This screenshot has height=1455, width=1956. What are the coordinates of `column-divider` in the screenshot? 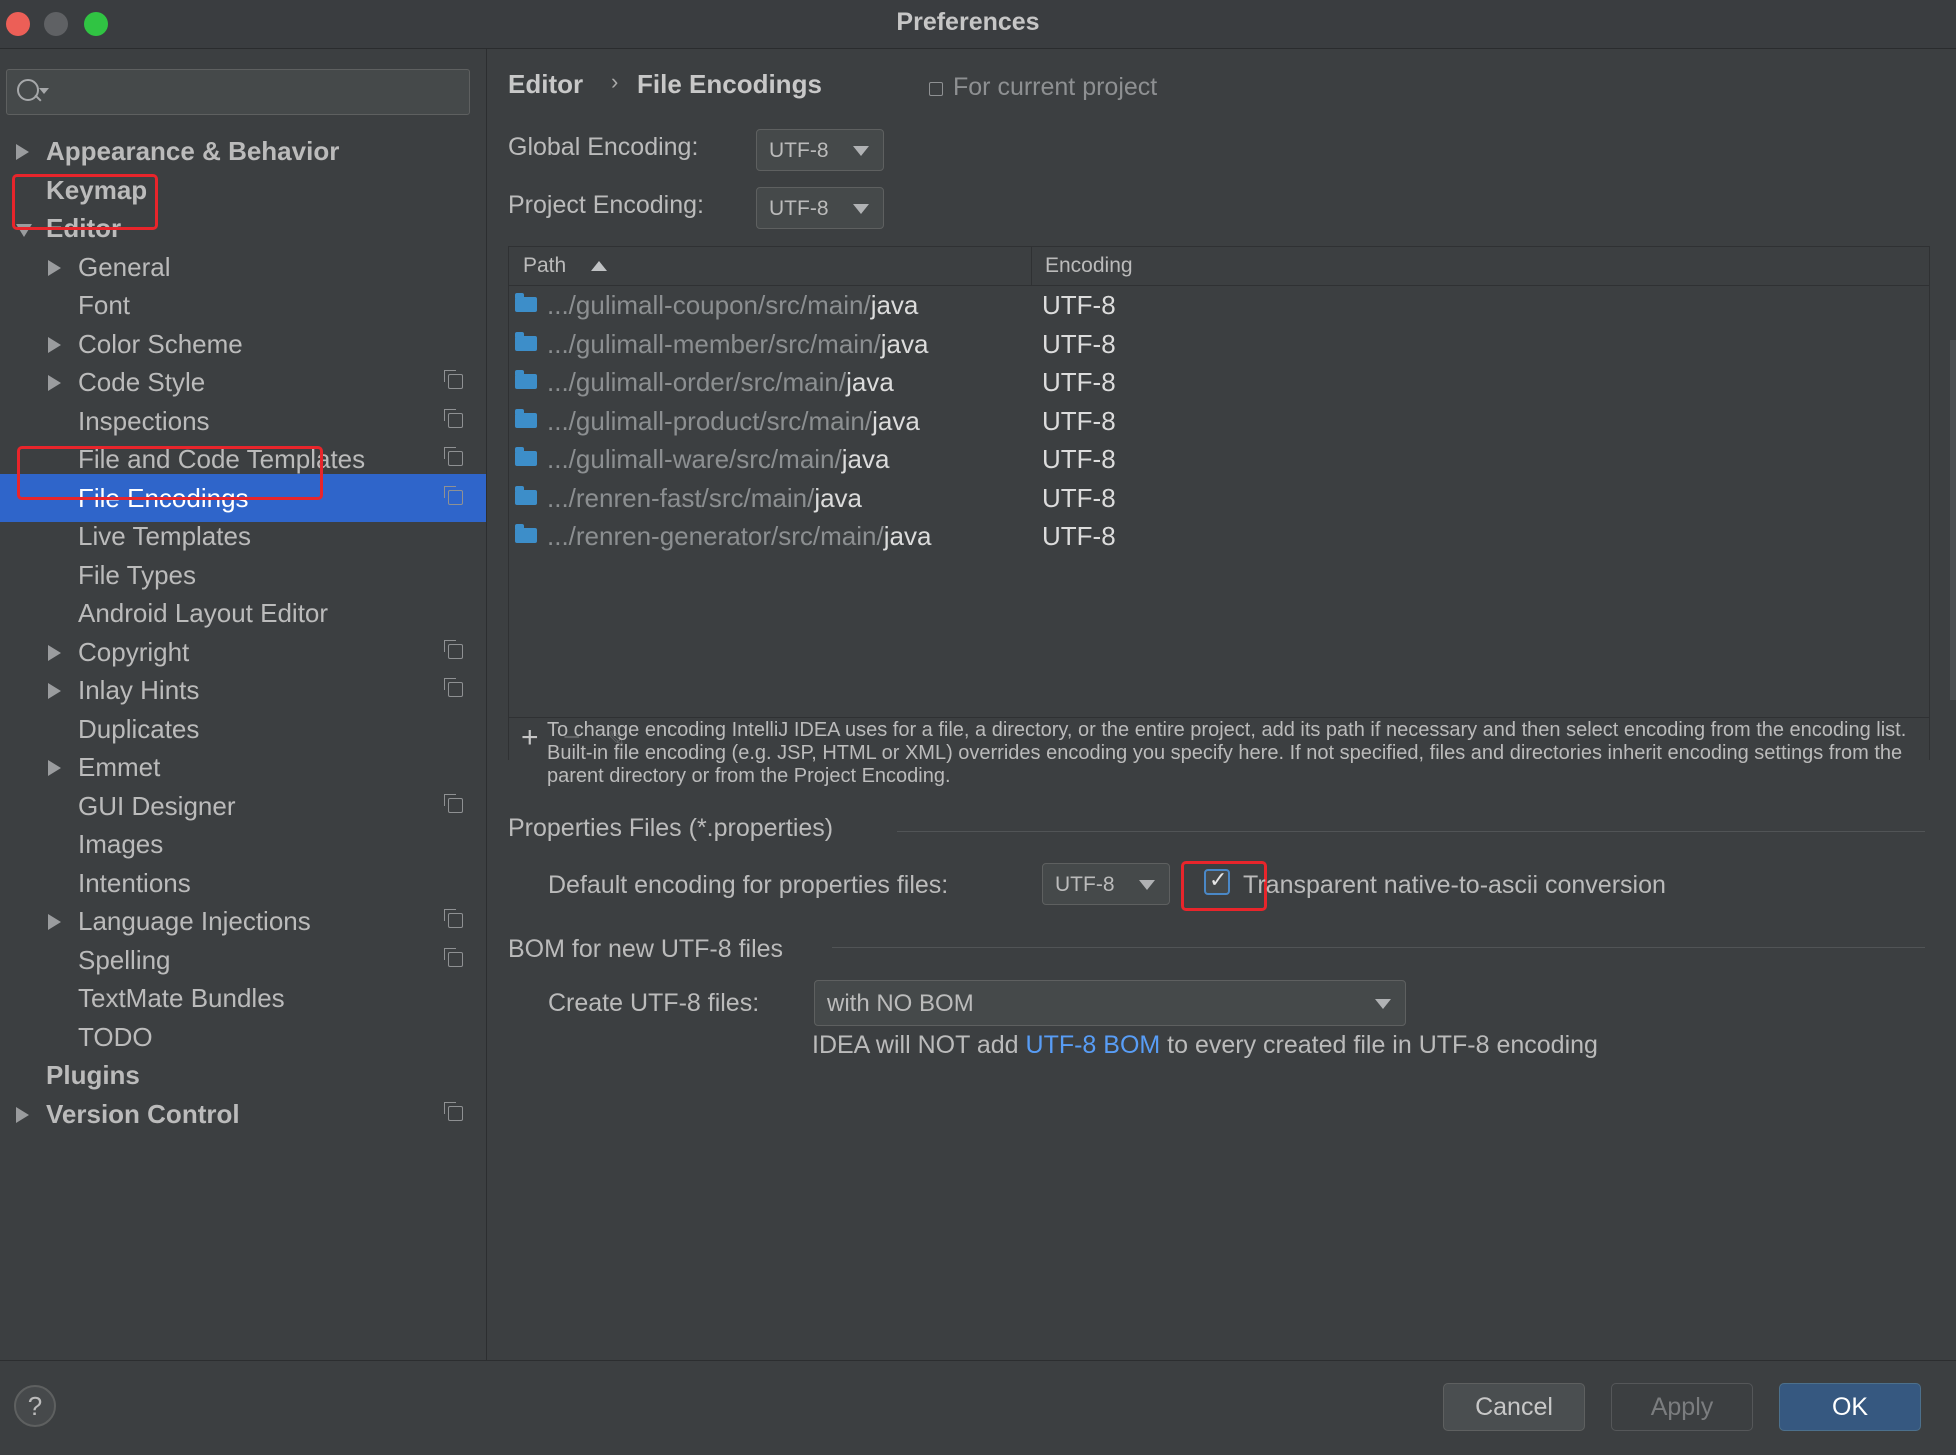 It's located at (1031, 266).